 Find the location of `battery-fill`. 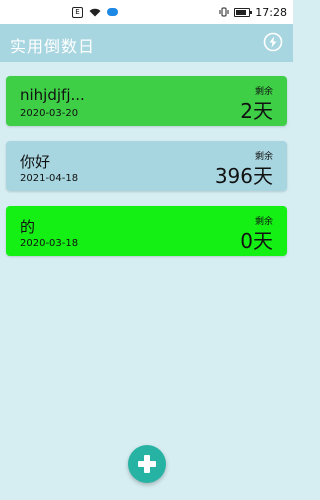

battery-fill is located at coordinates (241, 12).